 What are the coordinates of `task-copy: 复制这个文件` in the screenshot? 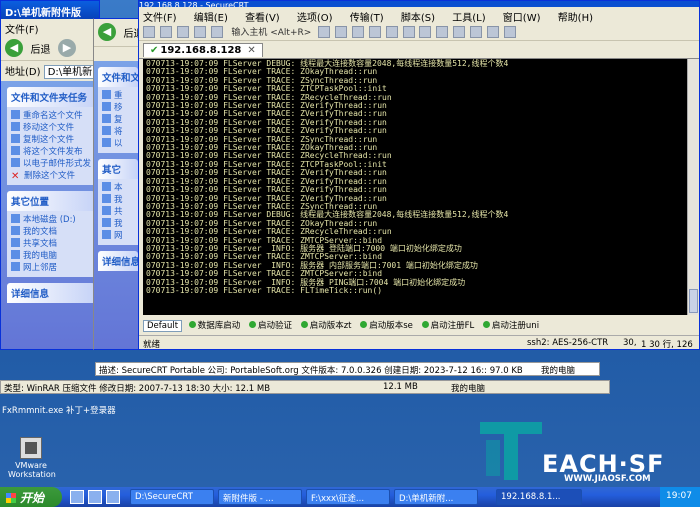 It's located at (51, 140).